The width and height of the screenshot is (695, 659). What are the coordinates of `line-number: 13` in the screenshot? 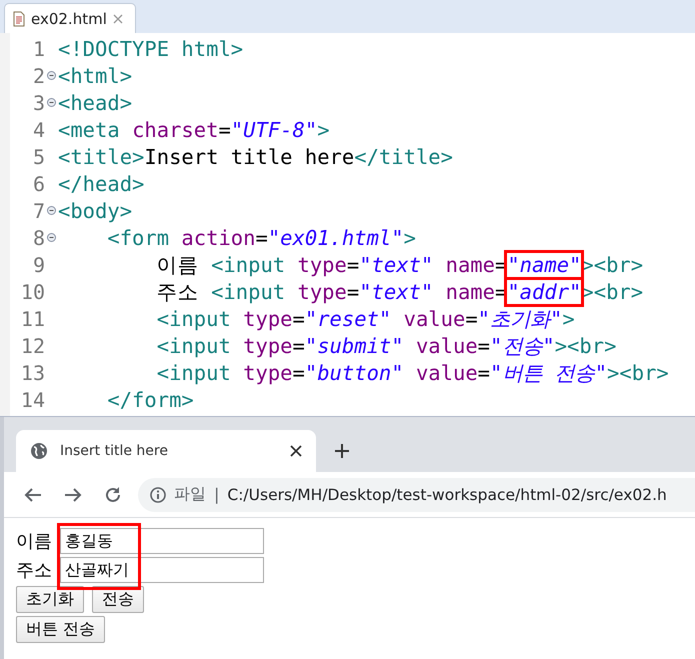 It's located at (32, 372).